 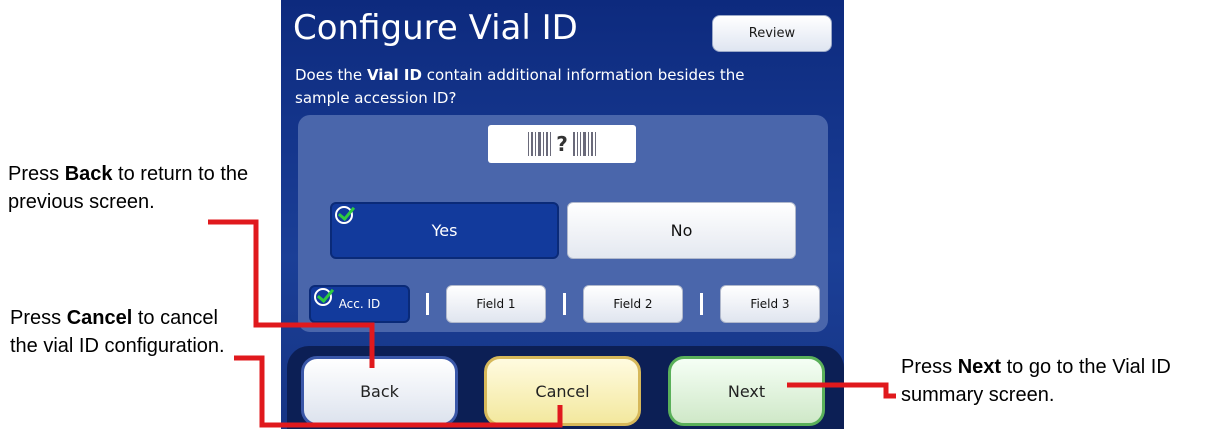 I want to click on callout-cancel-bold: Cancel, so click(x=99, y=318).